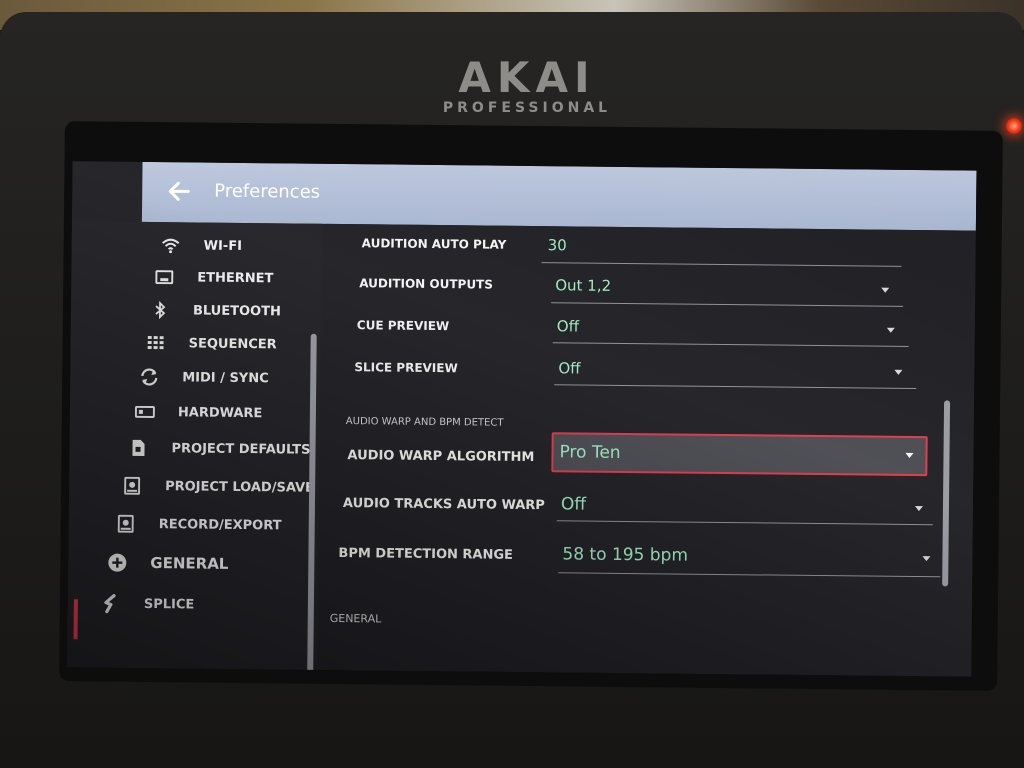  I want to click on sidebar-scrollbar, so click(311, 505).